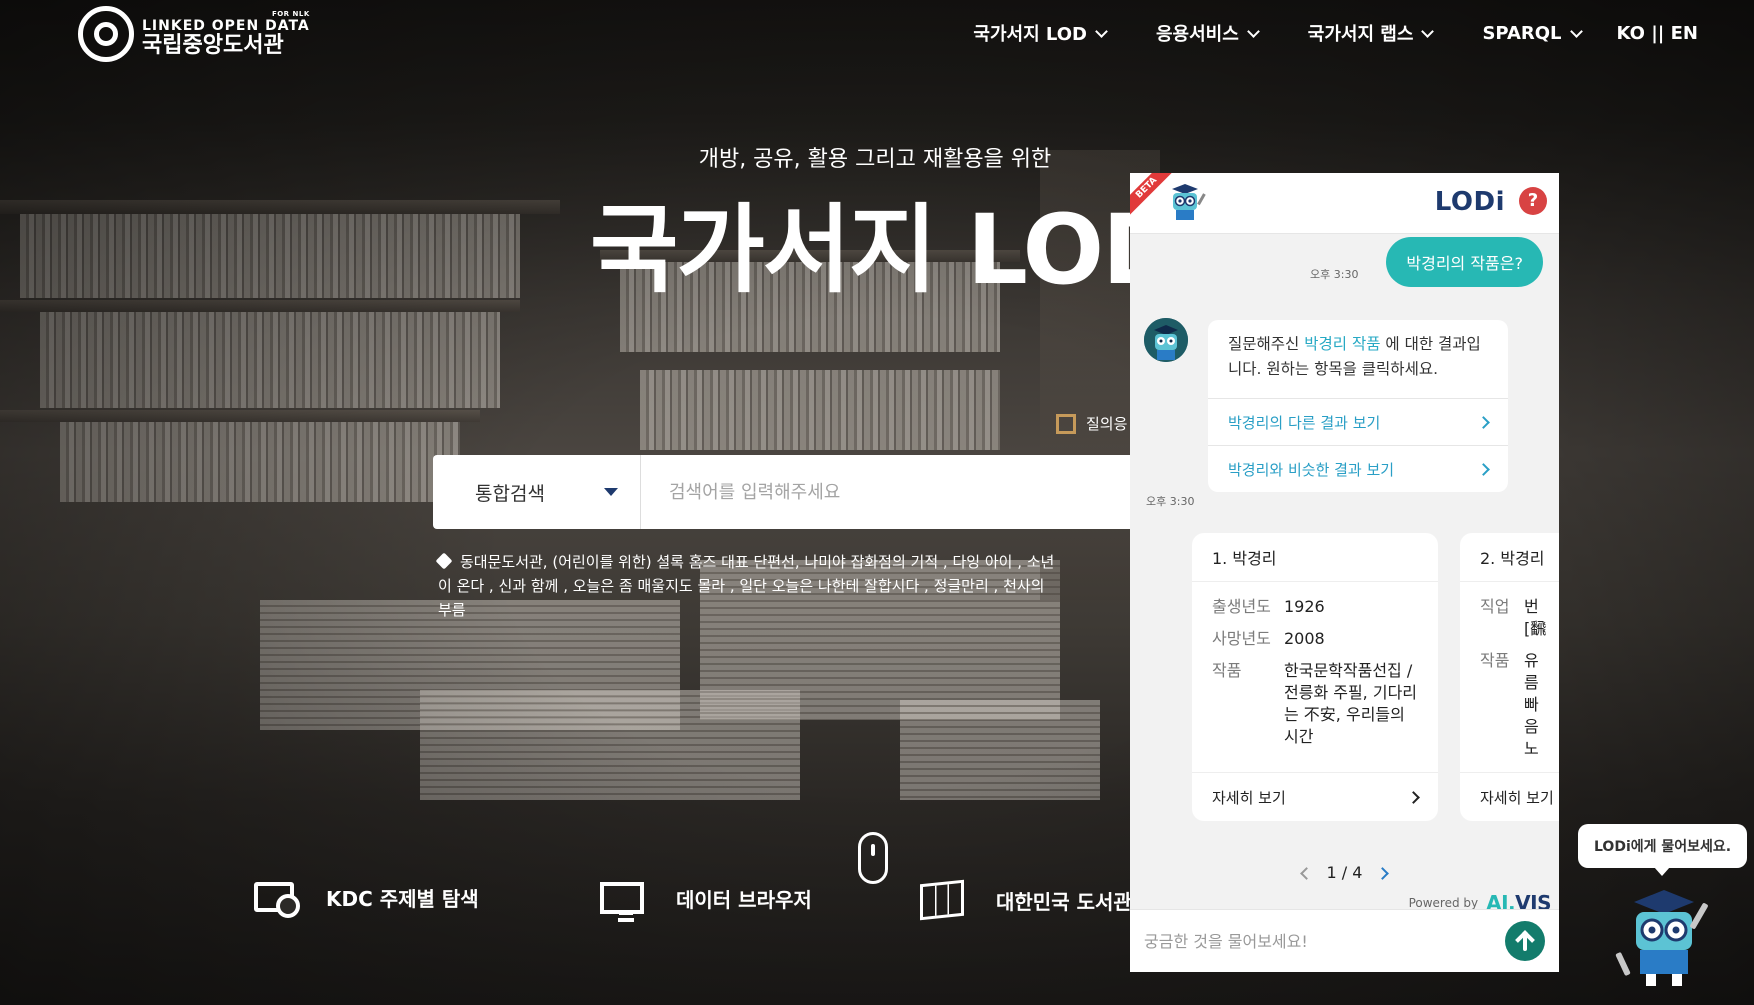 The image size is (1754, 1005). I want to click on result-card: 2. 박경리 직업 번[飜 작품 유름빠음노 자세히 보기, so click(1509, 677).